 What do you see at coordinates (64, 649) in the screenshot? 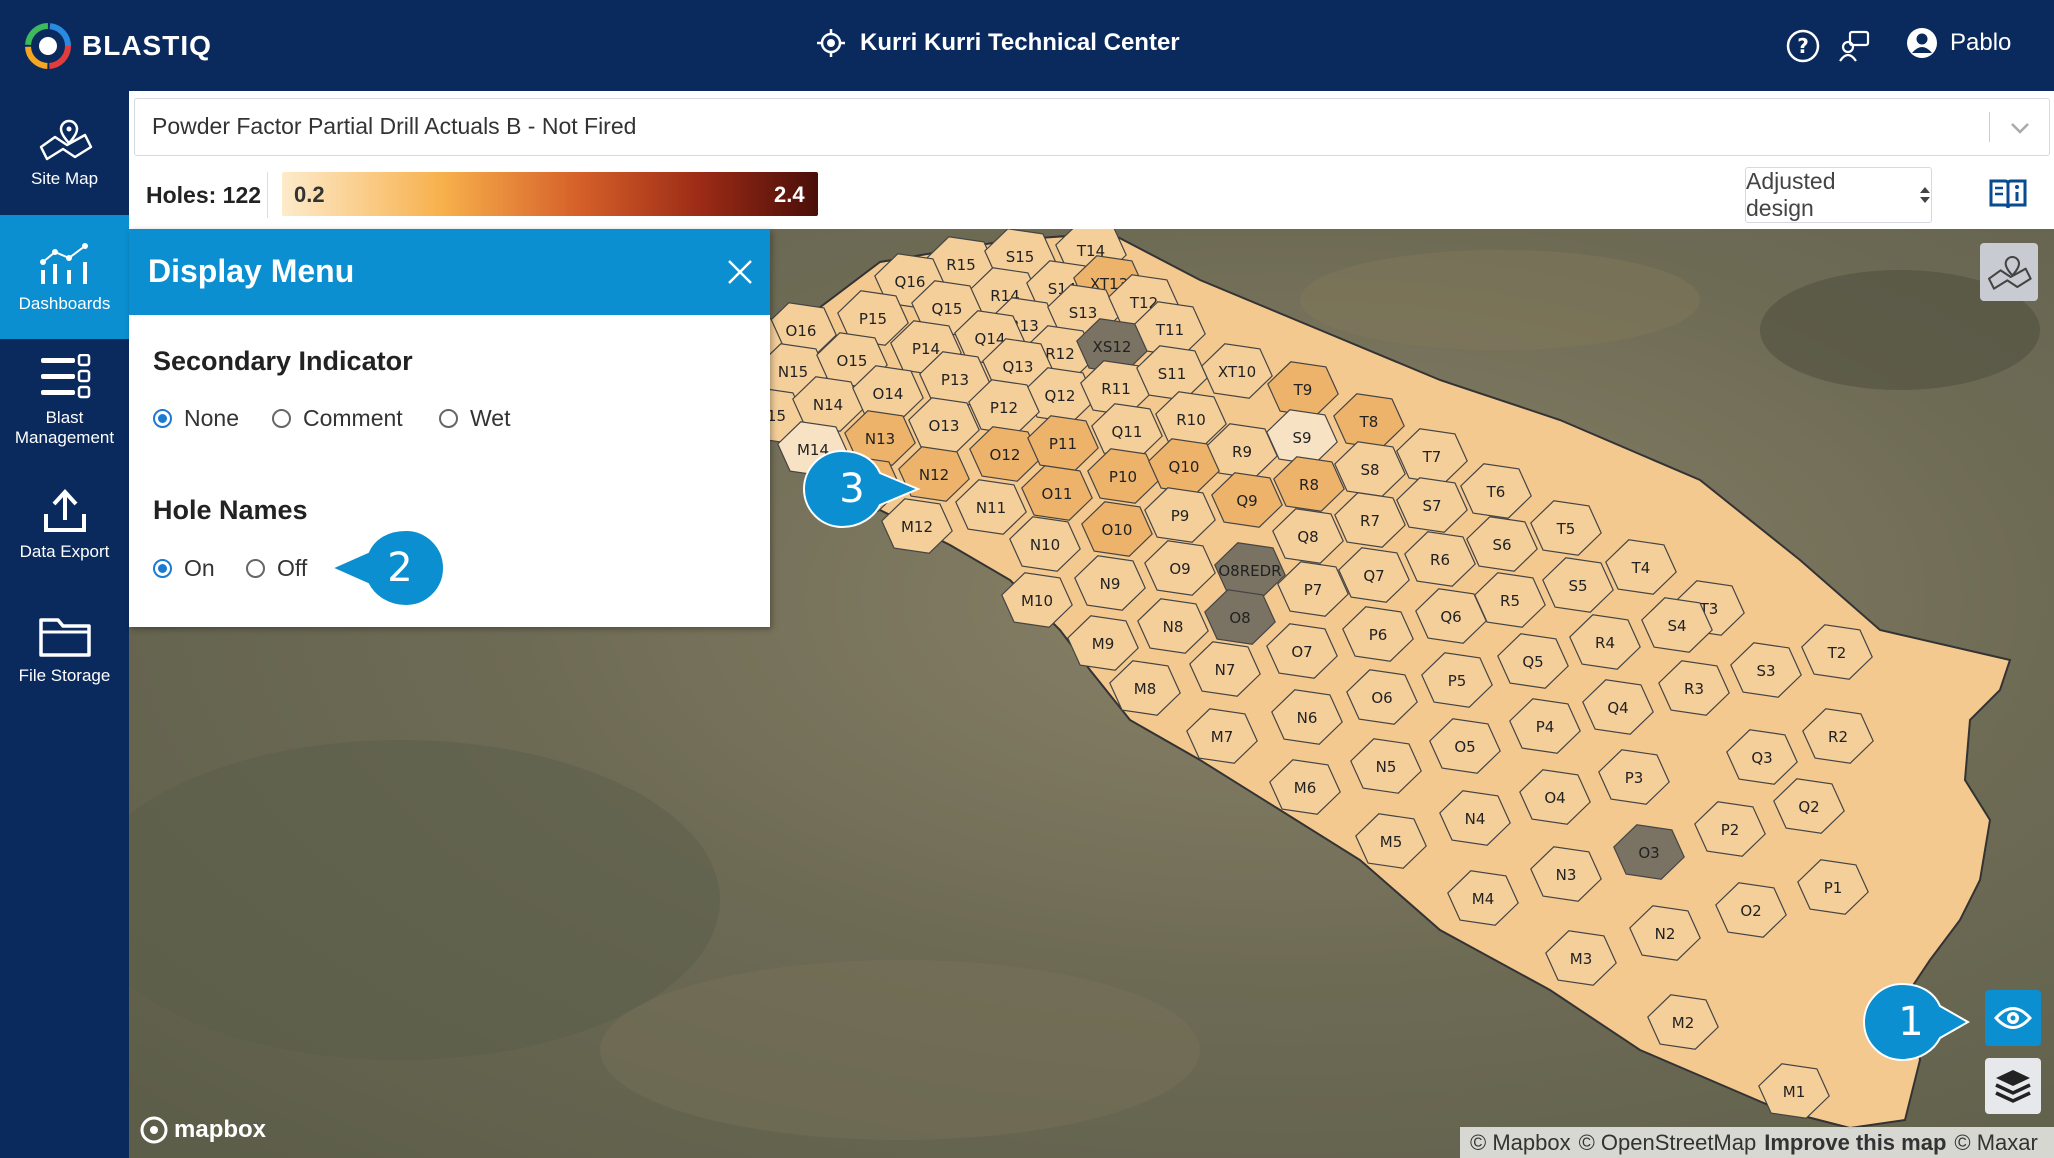
I see `sidebar-item-file-storage: File Storage` at bounding box center [64, 649].